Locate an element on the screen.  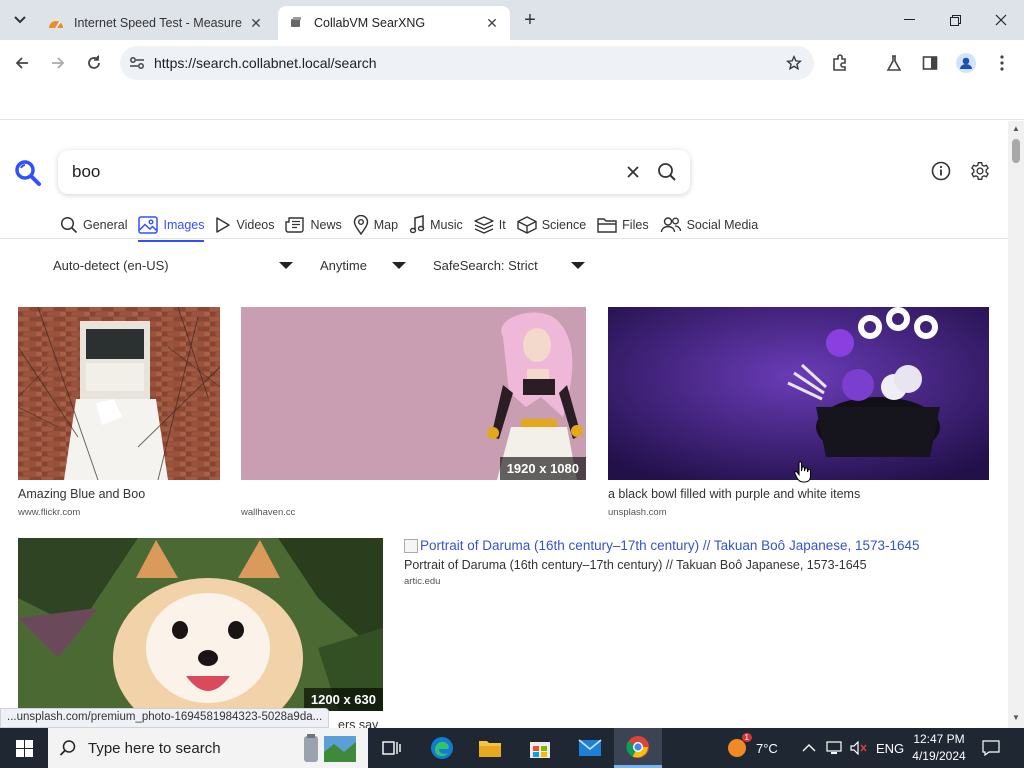
settings-gear-icon is located at coordinates (980, 171).